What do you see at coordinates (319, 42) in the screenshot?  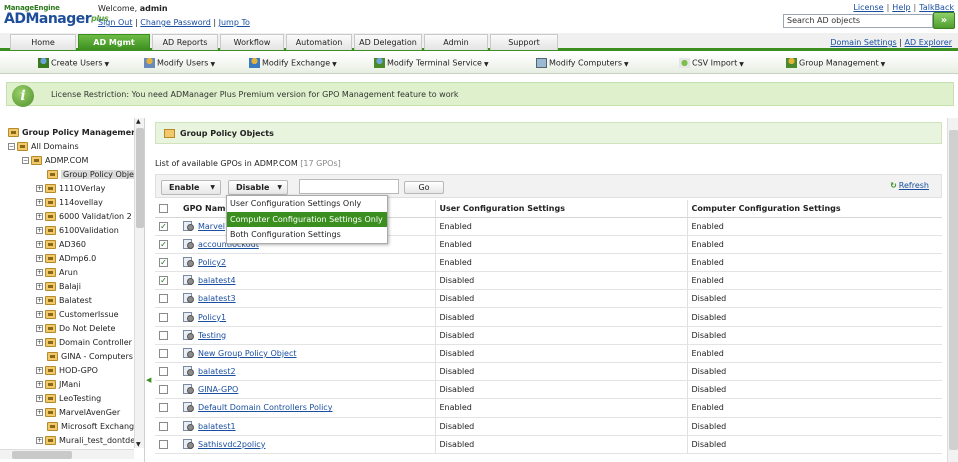 I see `tab-automation: Automation` at bounding box center [319, 42].